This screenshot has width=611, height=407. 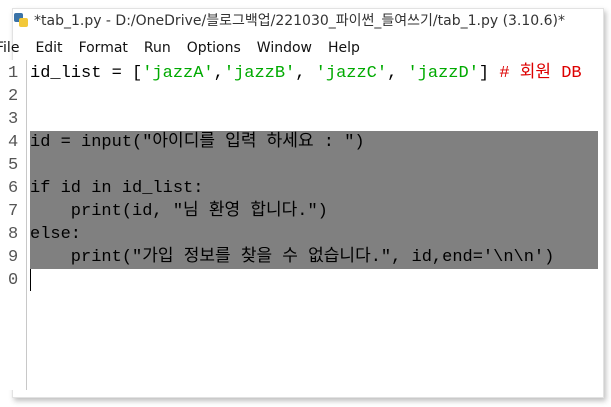 I want to click on line-number: 4, so click(x=13, y=142).